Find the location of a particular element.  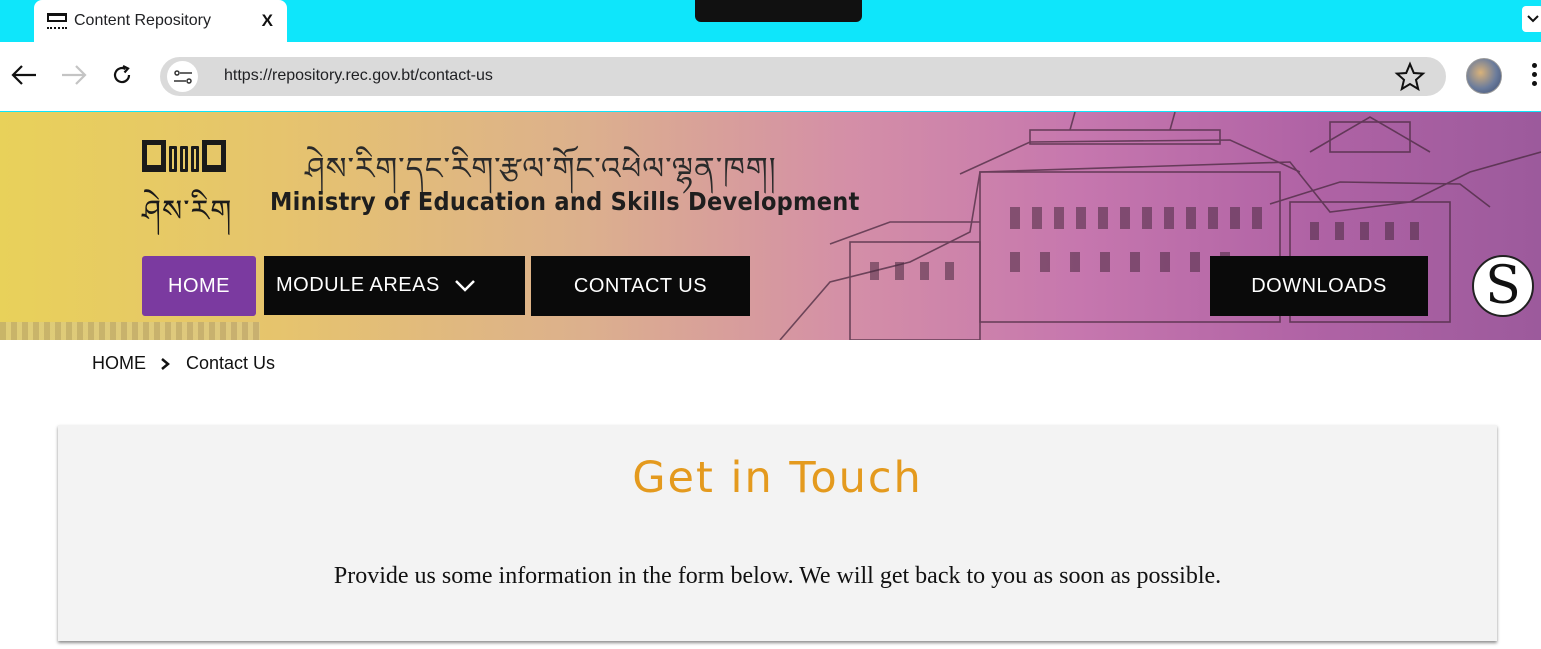

nav-home-button: HOME is located at coordinates (199, 286).